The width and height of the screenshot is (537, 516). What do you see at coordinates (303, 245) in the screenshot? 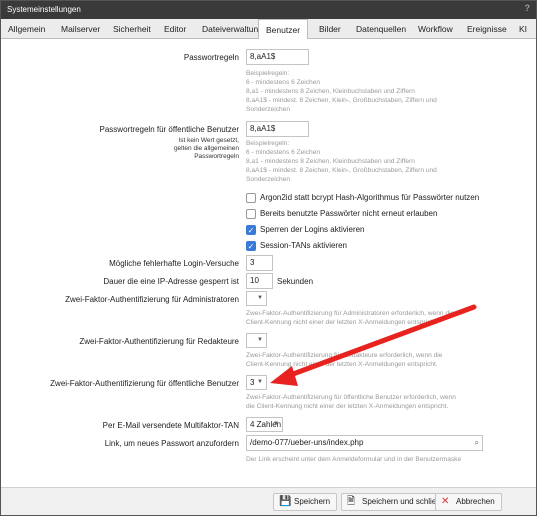
I see `session-tan-label: Session-TANs aktivieren` at bounding box center [303, 245].